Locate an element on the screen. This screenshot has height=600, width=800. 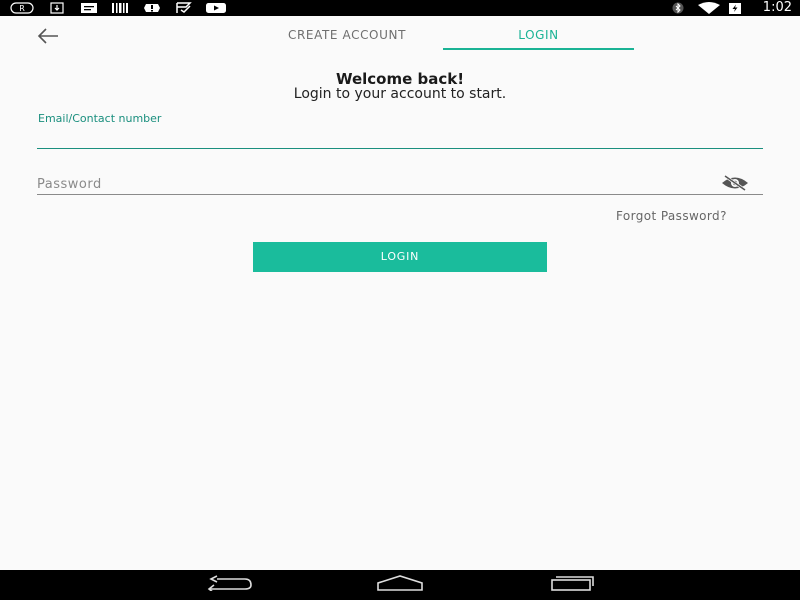
barcode-icon is located at coordinates (120, 8).